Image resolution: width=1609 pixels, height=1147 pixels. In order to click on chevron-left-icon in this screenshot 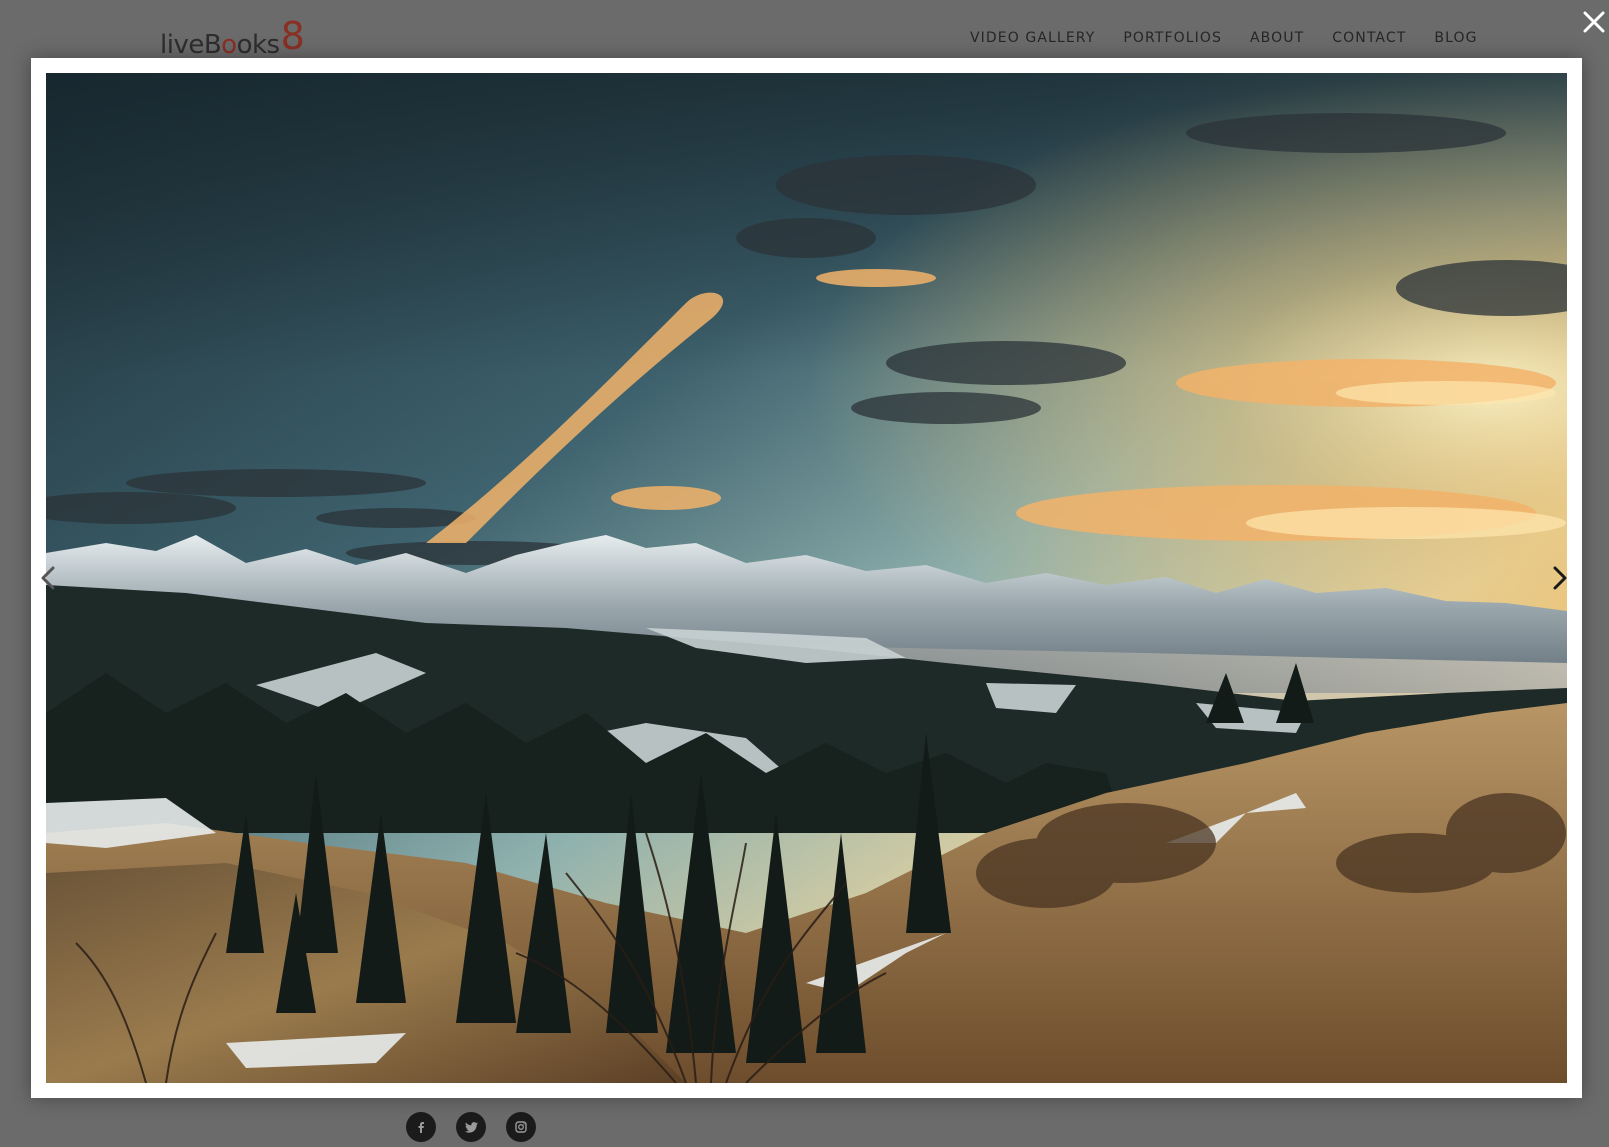, I will do `click(48, 578)`.